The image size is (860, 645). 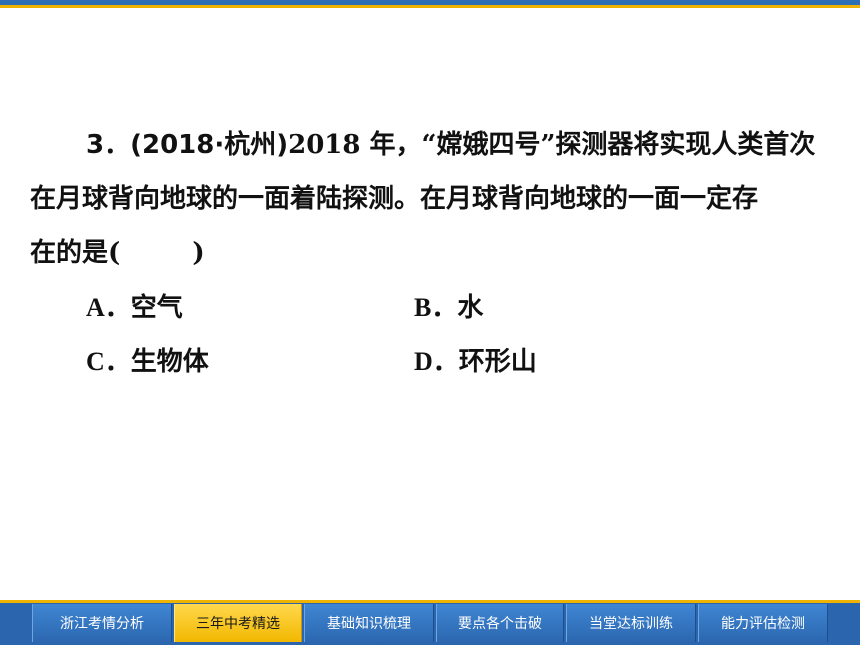 I want to click on question-line-2: 在月球背向地球的一面着陆探测。在月球背向地球的一面一定存, so click(x=430, y=199).